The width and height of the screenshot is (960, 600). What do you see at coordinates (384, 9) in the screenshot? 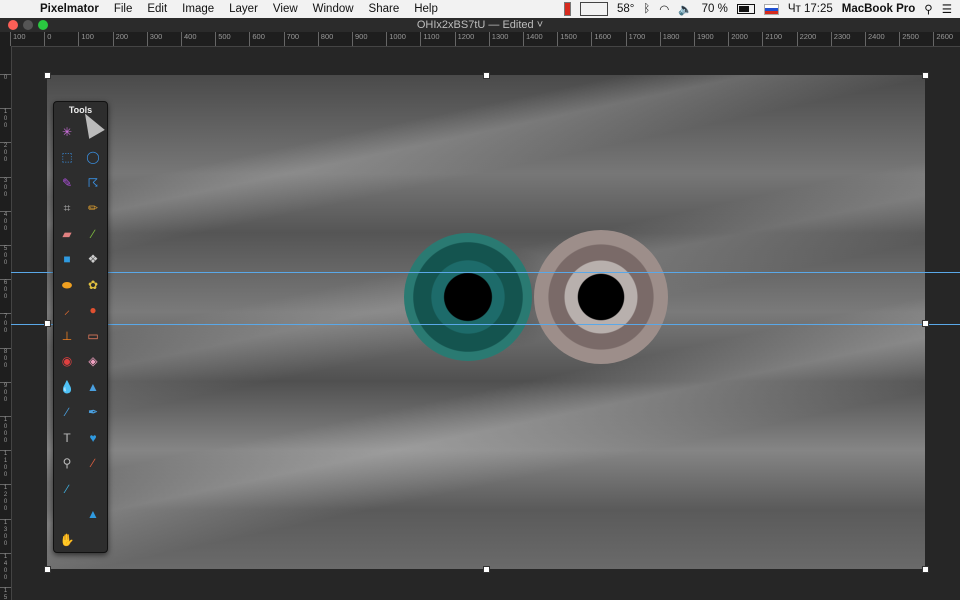
I see `menu-share: Share` at bounding box center [384, 9].